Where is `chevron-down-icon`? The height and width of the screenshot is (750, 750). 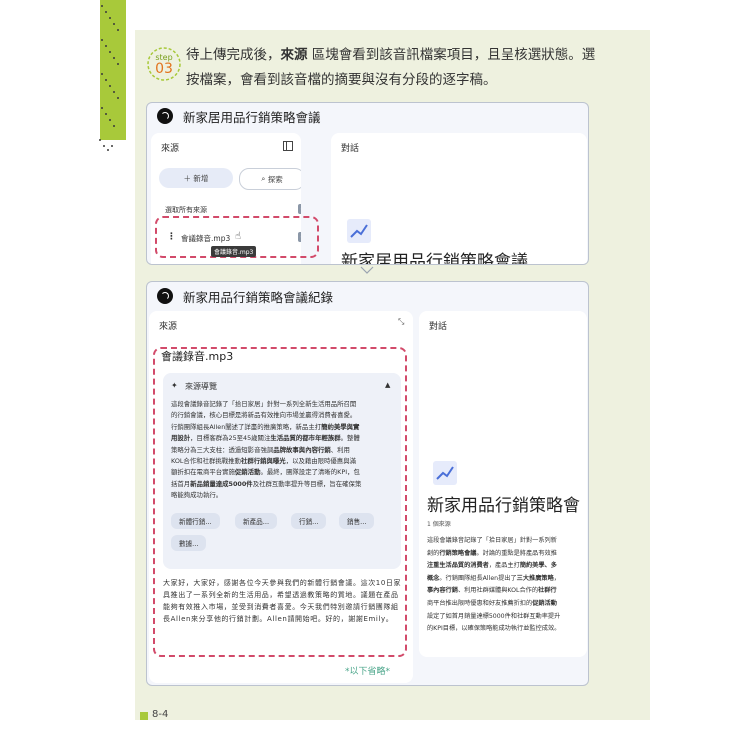 chevron-down-icon is located at coordinates (367, 270).